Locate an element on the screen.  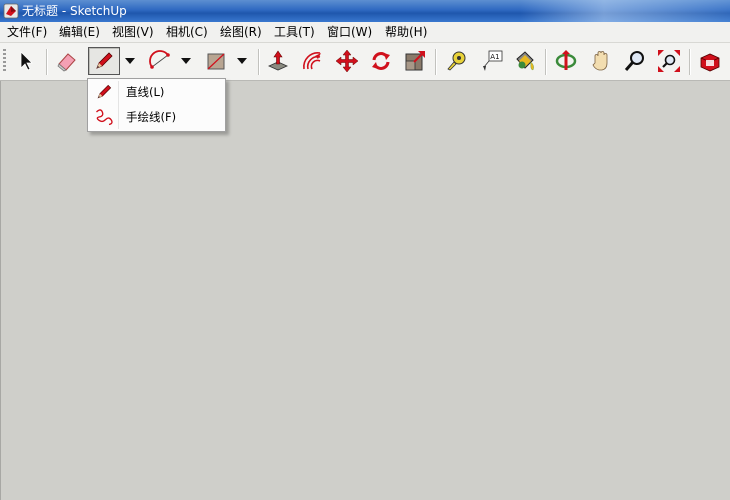
rotate-icon is located at coordinates (381, 61).